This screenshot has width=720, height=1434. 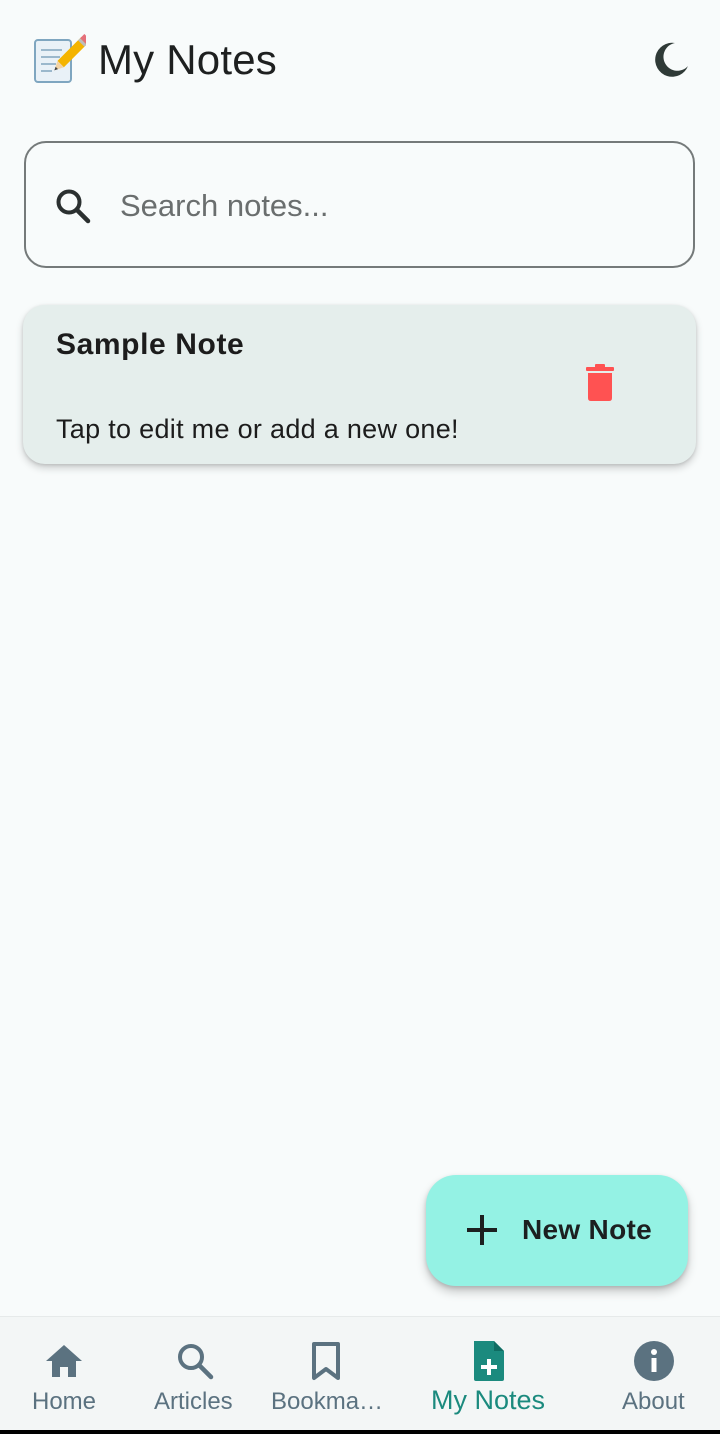 I want to click on theme-toggle-button, so click(x=671, y=61).